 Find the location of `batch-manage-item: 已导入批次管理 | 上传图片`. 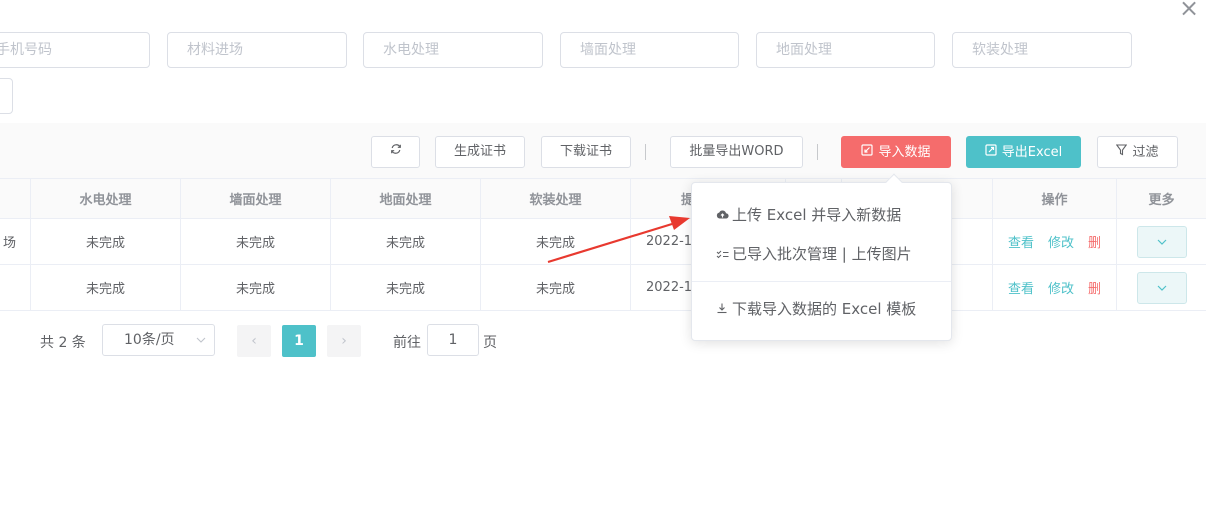

batch-manage-item: 已导入批次管理 | 上传图片 is located at coordinates (821, 254).